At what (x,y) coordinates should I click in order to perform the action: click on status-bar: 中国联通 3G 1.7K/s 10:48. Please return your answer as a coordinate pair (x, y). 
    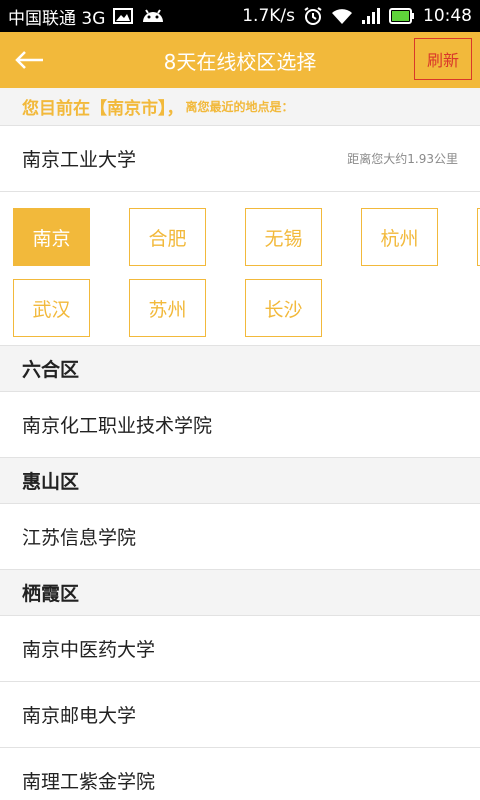
    Looking at the image, I should click on (240, 16).